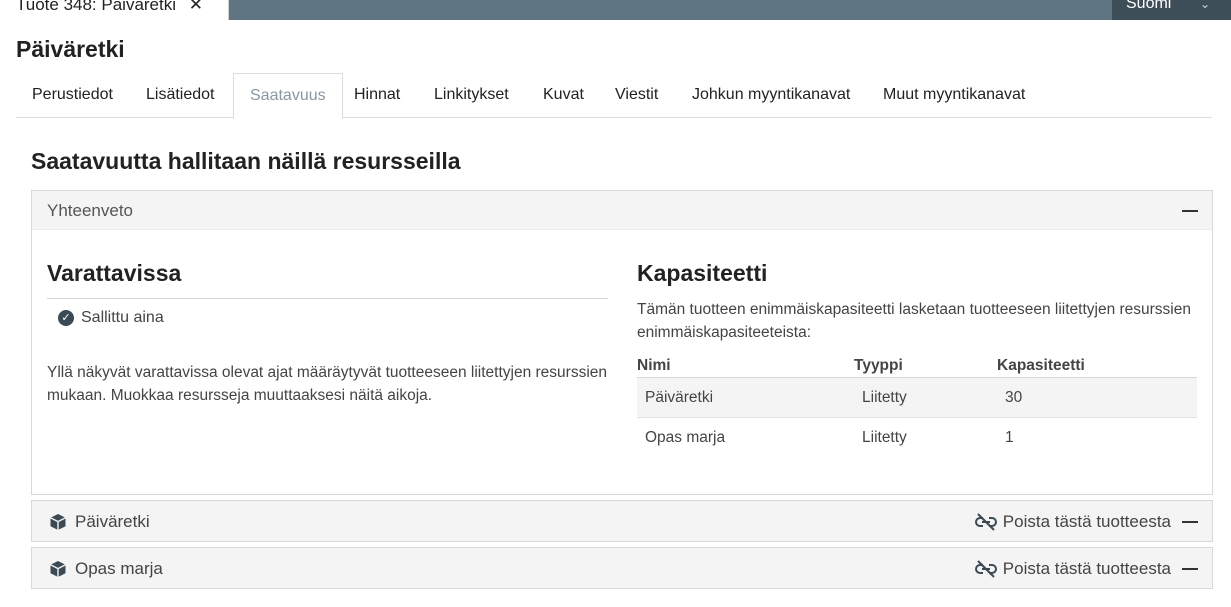 Image resolution: width=1231 pixels, height=607 pixels. Describe the element at coordinates (70, 49) in the screenshot. I see `page-title: Päiväretki` at that location.